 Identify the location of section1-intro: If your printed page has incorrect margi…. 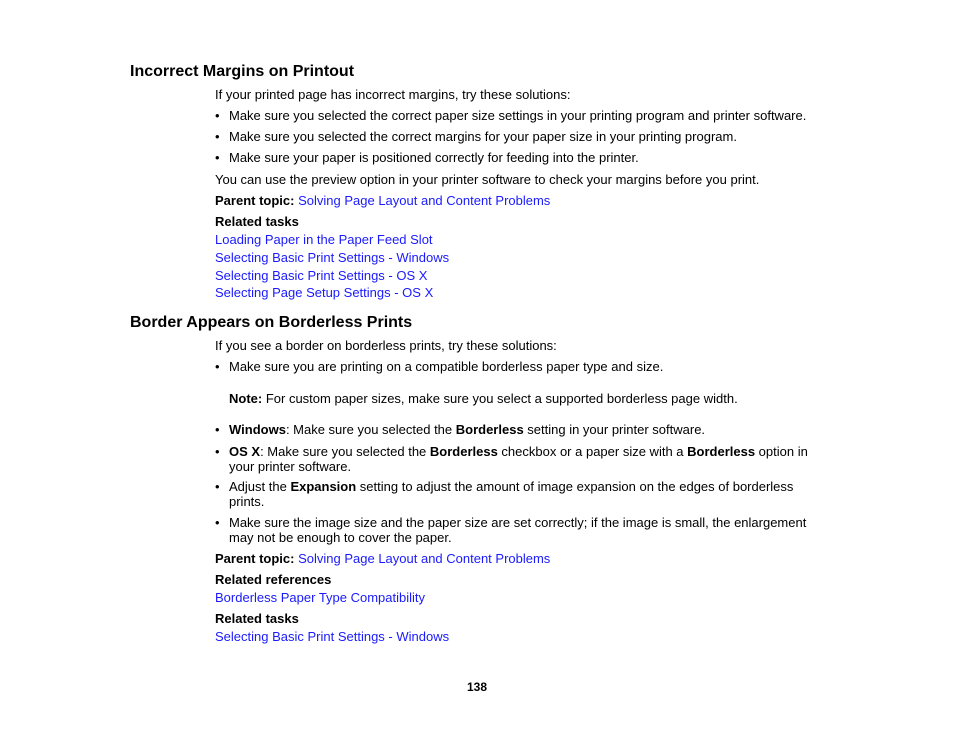
(393, 94).